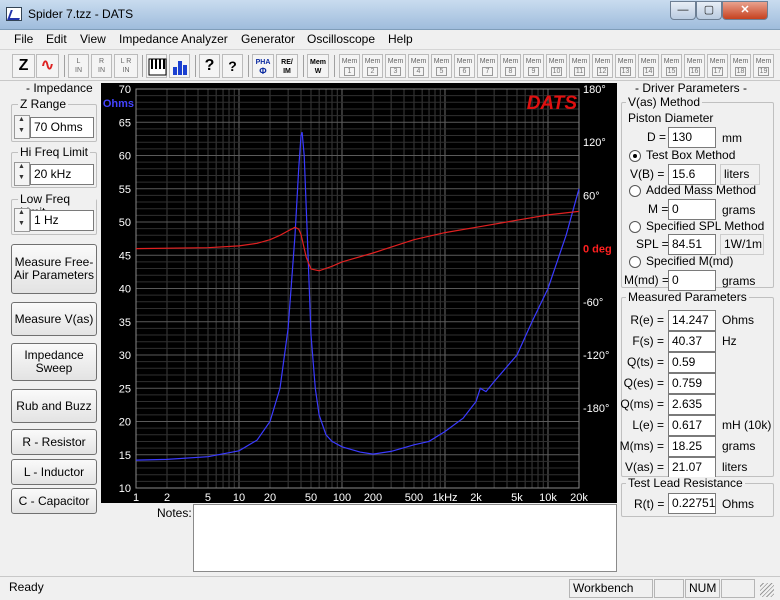  I want to click on mmd-unit: grams, so click(739, 281).